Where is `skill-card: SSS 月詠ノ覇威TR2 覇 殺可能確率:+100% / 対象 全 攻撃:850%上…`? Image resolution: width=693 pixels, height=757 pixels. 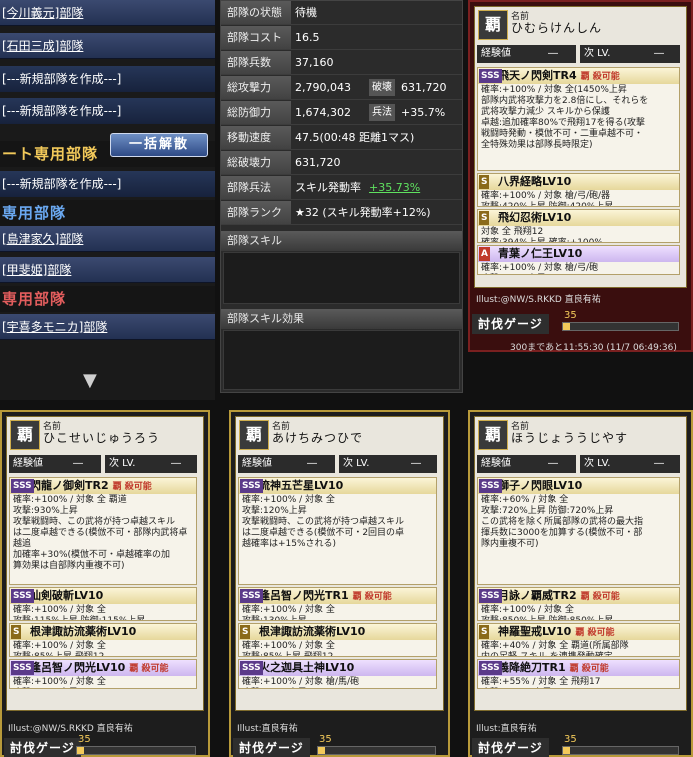
skill-card: SSS 月詠ノ覇威TR2 覇 殺可能確率:+100% / 対象 全 攻撃:850%上… is located at coordinates (578, 604).